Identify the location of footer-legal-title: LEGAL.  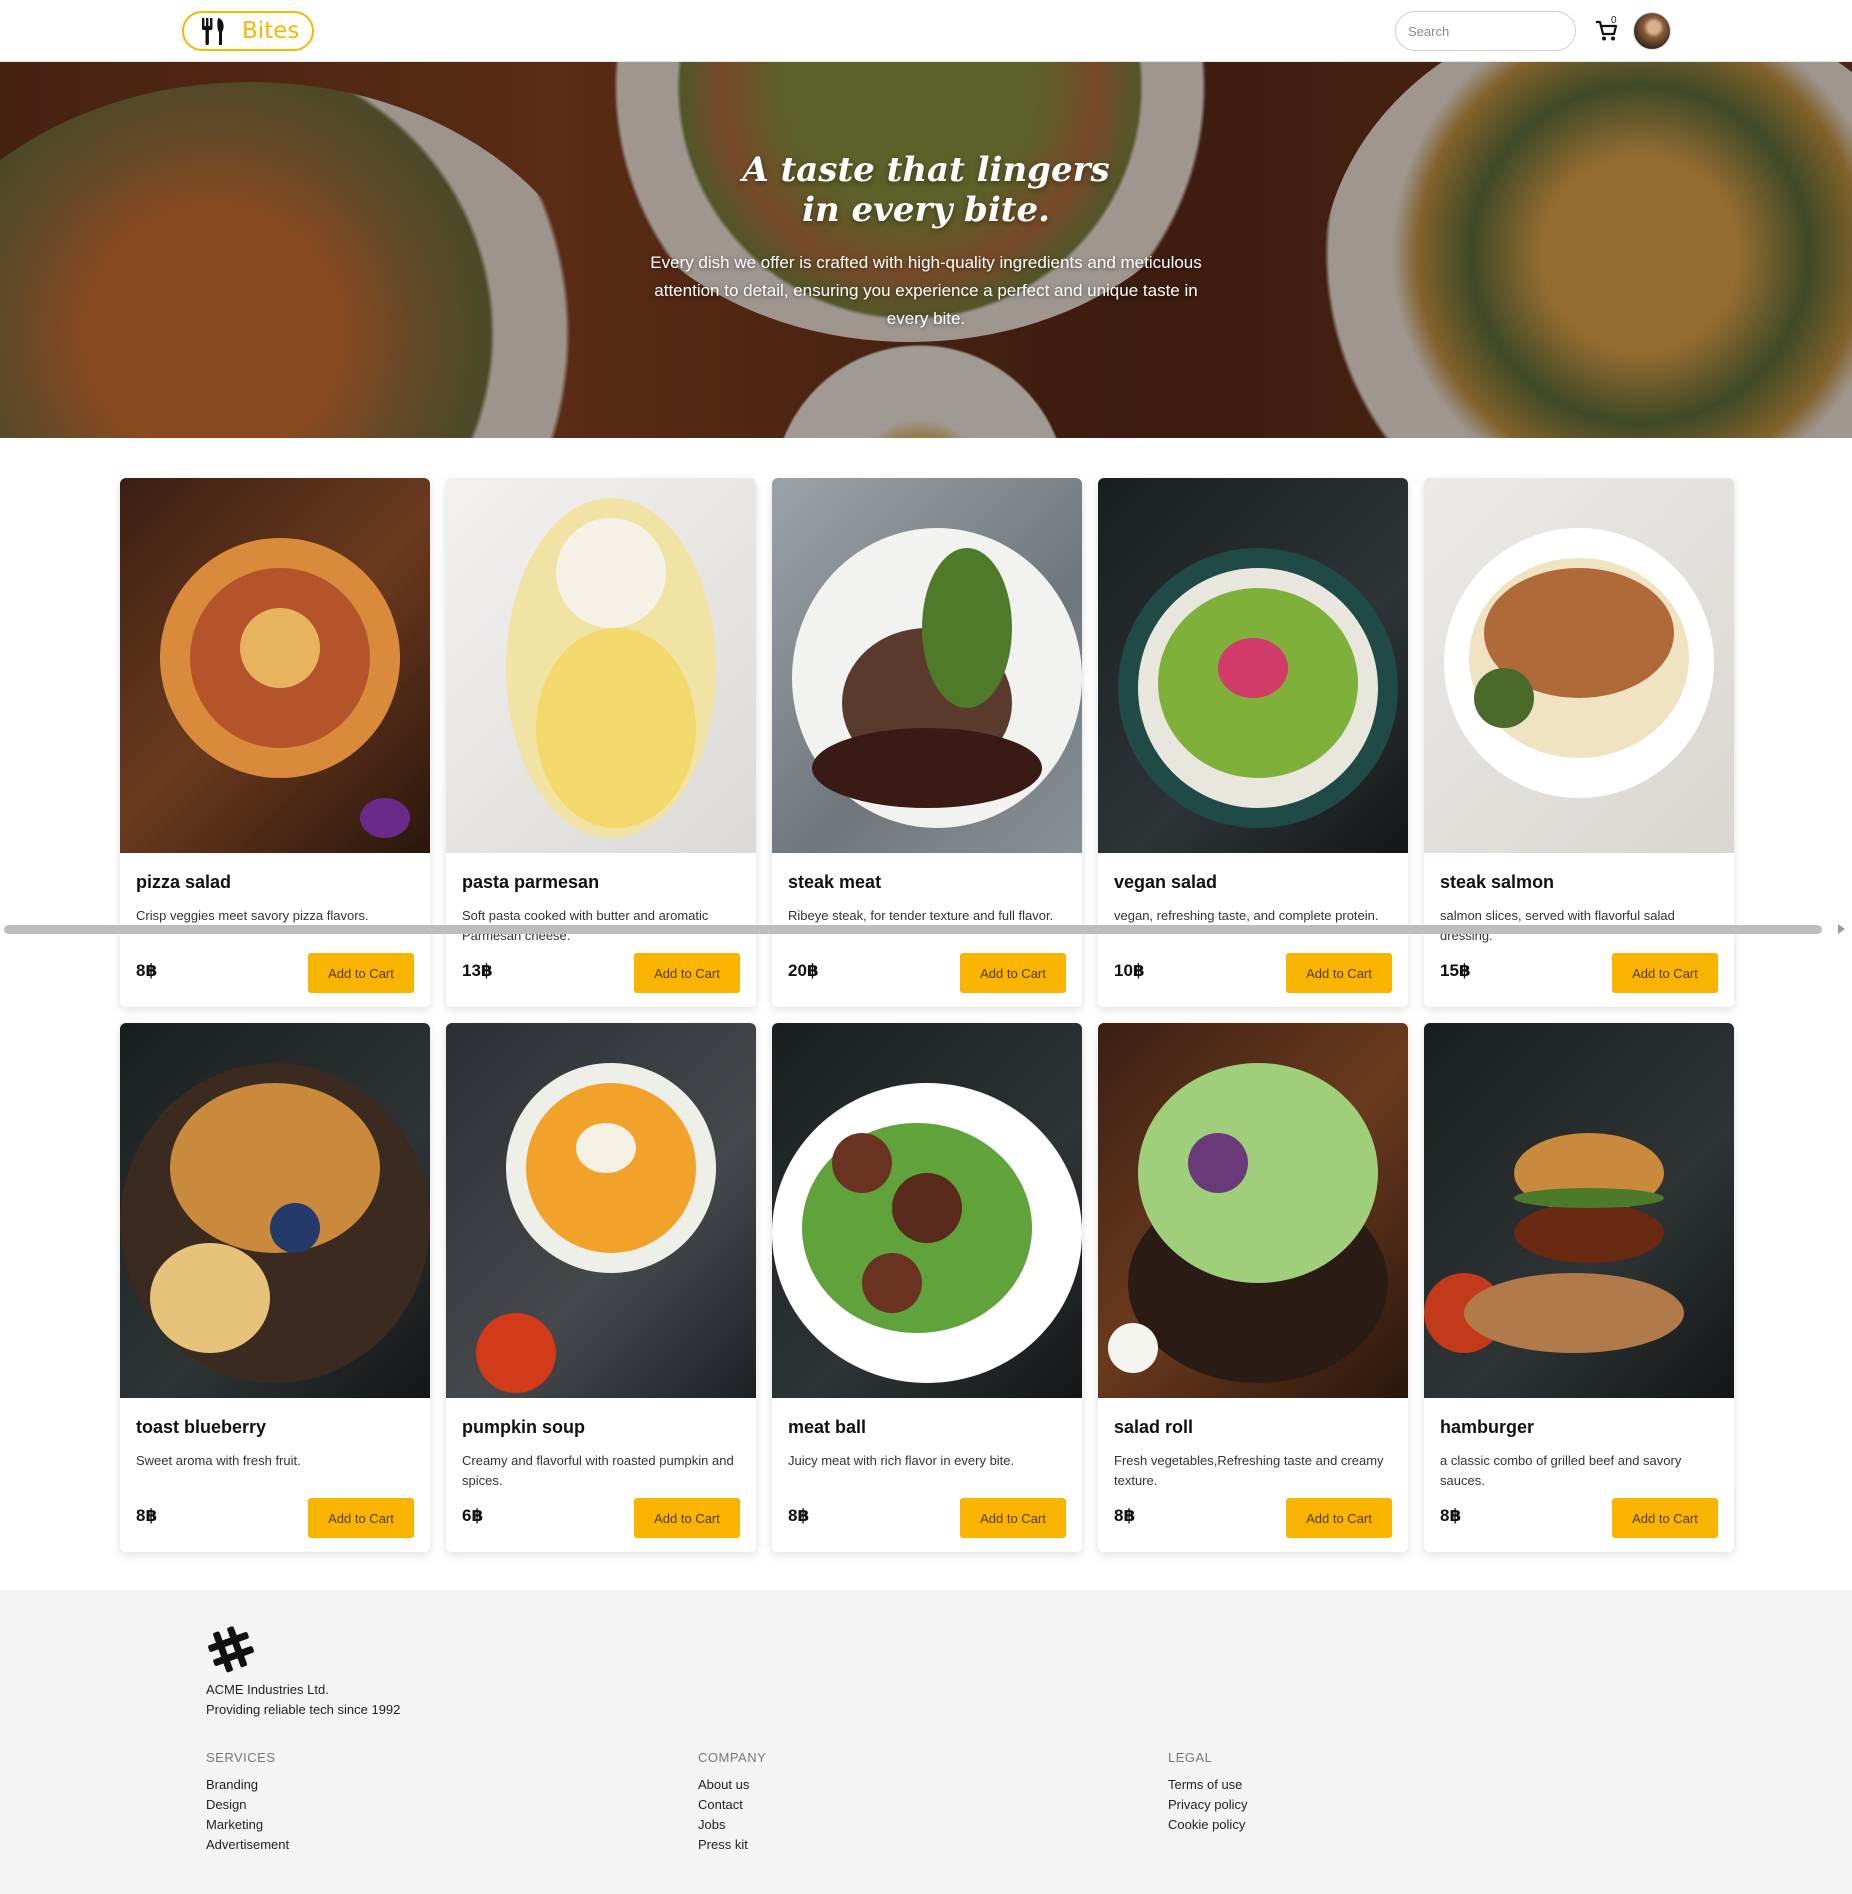
(1190, 1757).